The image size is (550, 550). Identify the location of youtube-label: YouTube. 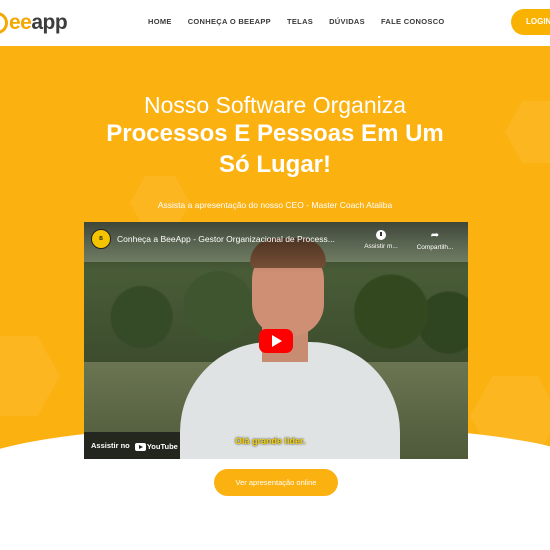
(162, 446).